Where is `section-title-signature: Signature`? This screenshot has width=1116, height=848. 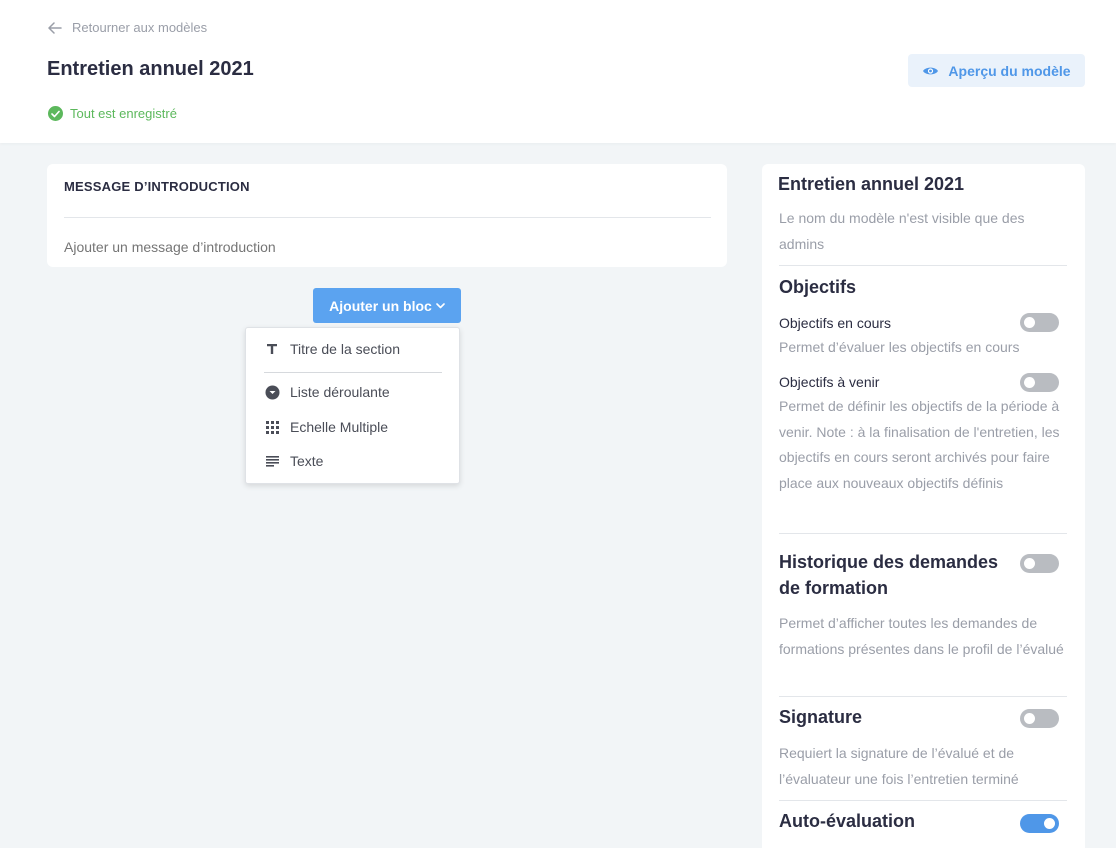 section-title-signature: Signature is located at coordinates (821, 717).